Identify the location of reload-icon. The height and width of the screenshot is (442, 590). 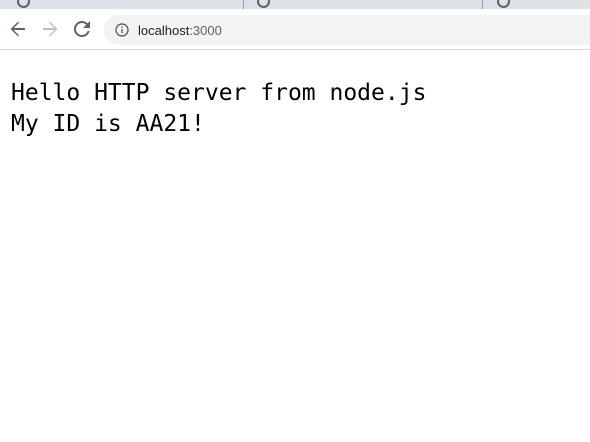
(82, 29).